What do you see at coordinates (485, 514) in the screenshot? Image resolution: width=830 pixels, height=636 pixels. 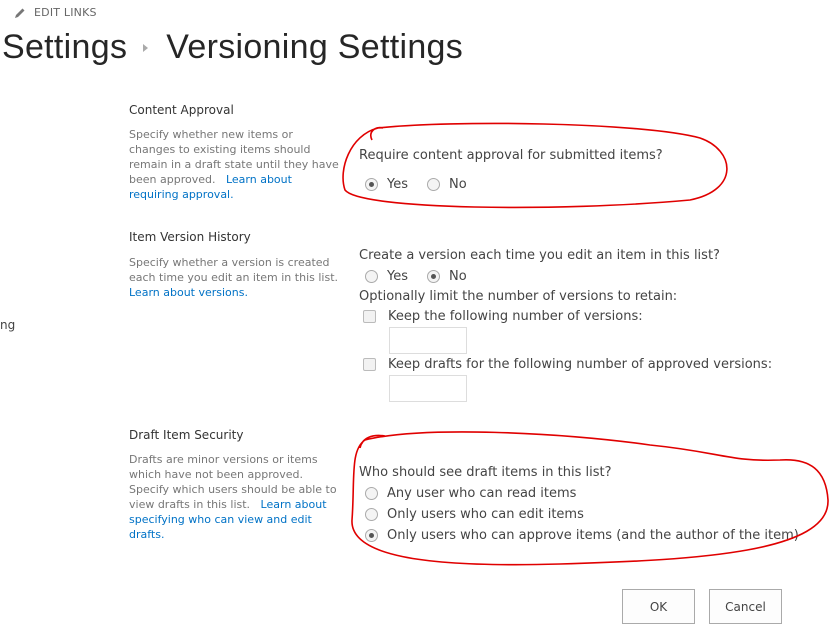 I see `radio-label: Only users who can edit items` at bounding box center [485, 514].